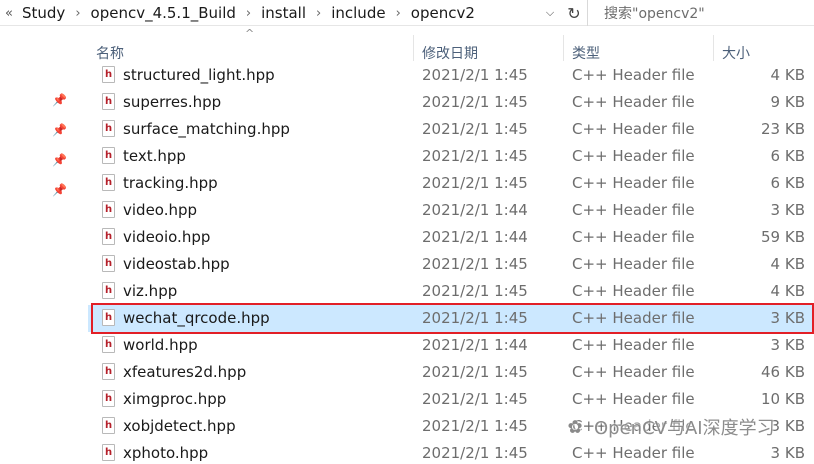 The height and width of the screenshot is (464, 814). Describe the element at coordinates (150, 291) in the screenshot. I see `file-name: viz.hpp` at that location.